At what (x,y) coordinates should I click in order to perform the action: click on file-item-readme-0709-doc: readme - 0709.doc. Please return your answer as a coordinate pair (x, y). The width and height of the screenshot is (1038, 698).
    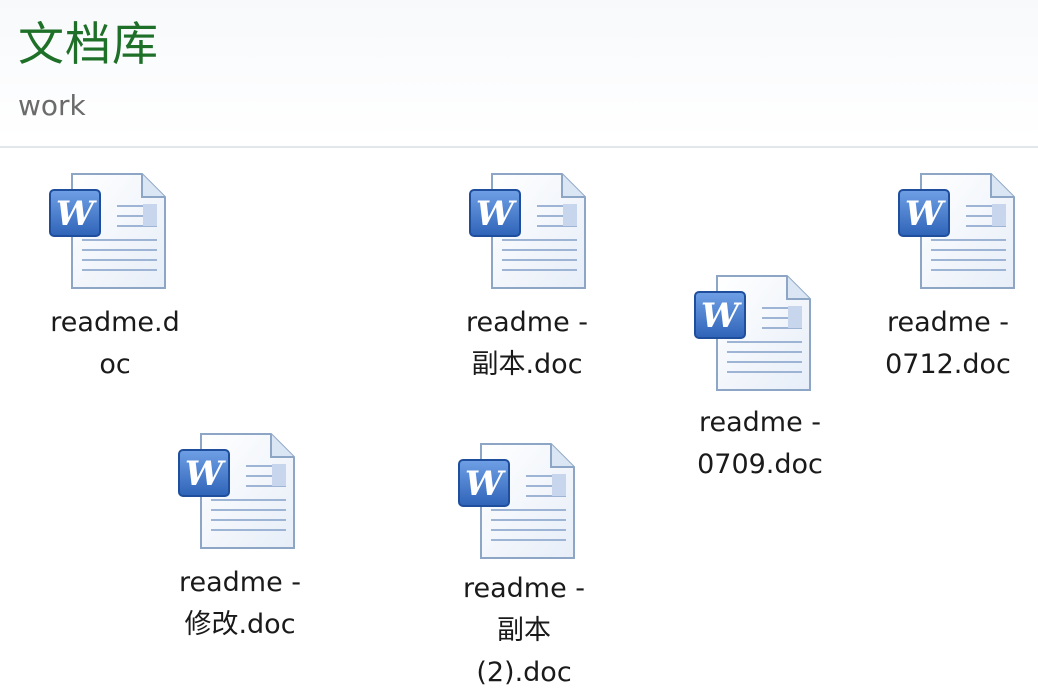
    Looking at the image, I should click on (760, 382).